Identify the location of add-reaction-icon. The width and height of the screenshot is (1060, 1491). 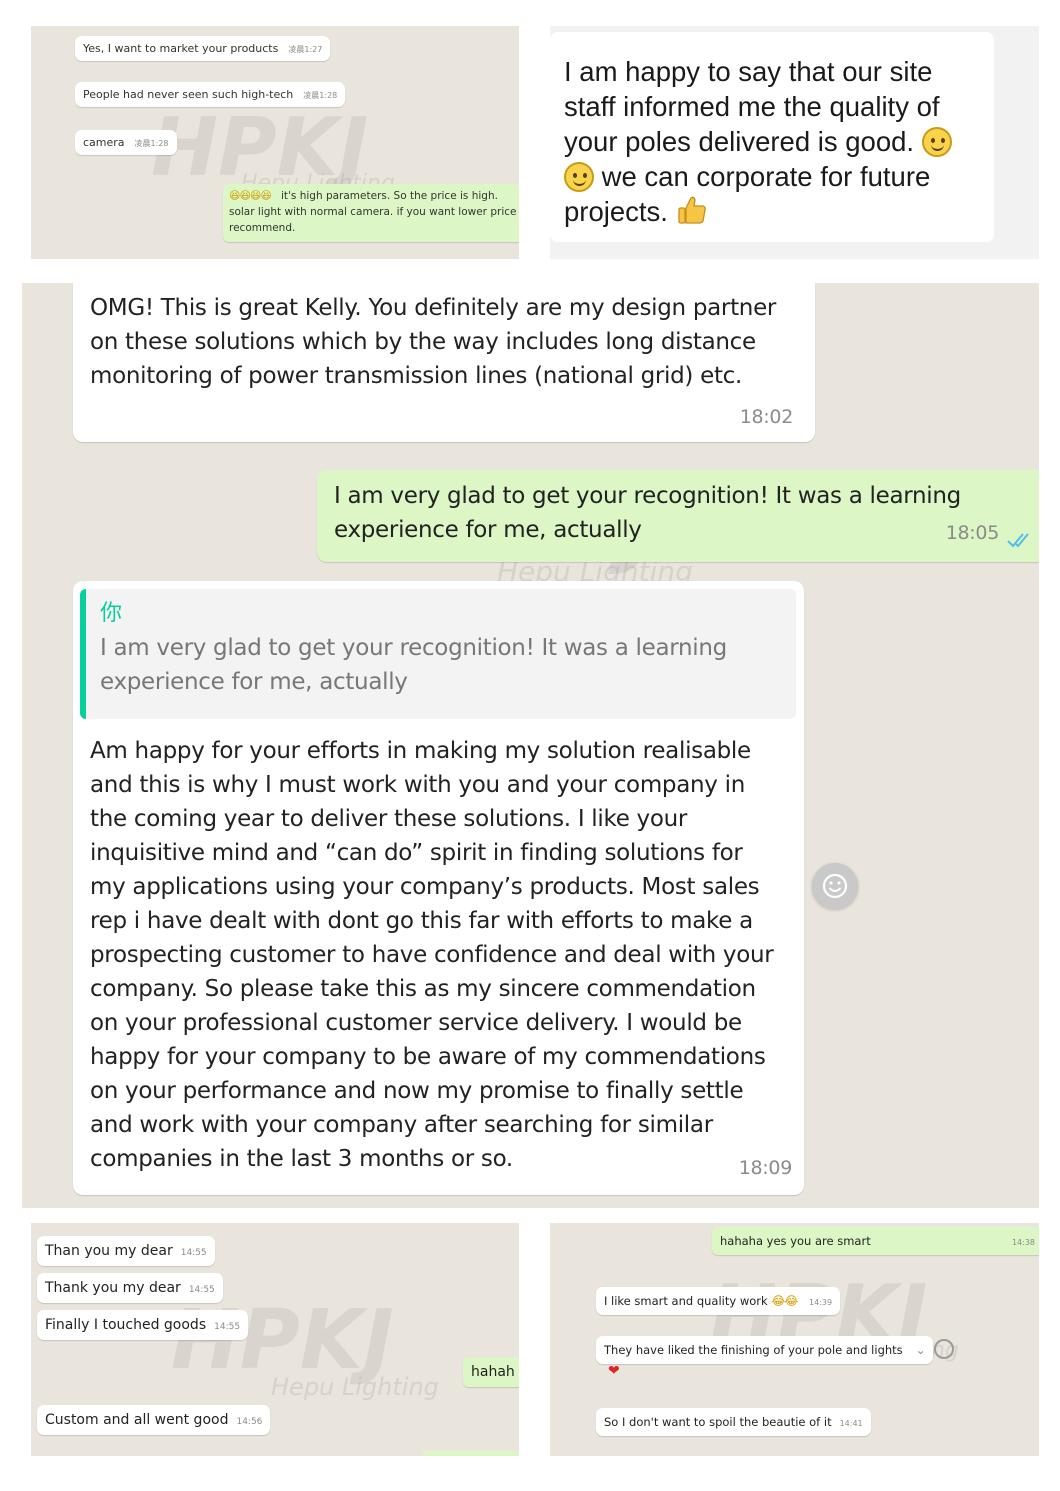
(944, 1349).